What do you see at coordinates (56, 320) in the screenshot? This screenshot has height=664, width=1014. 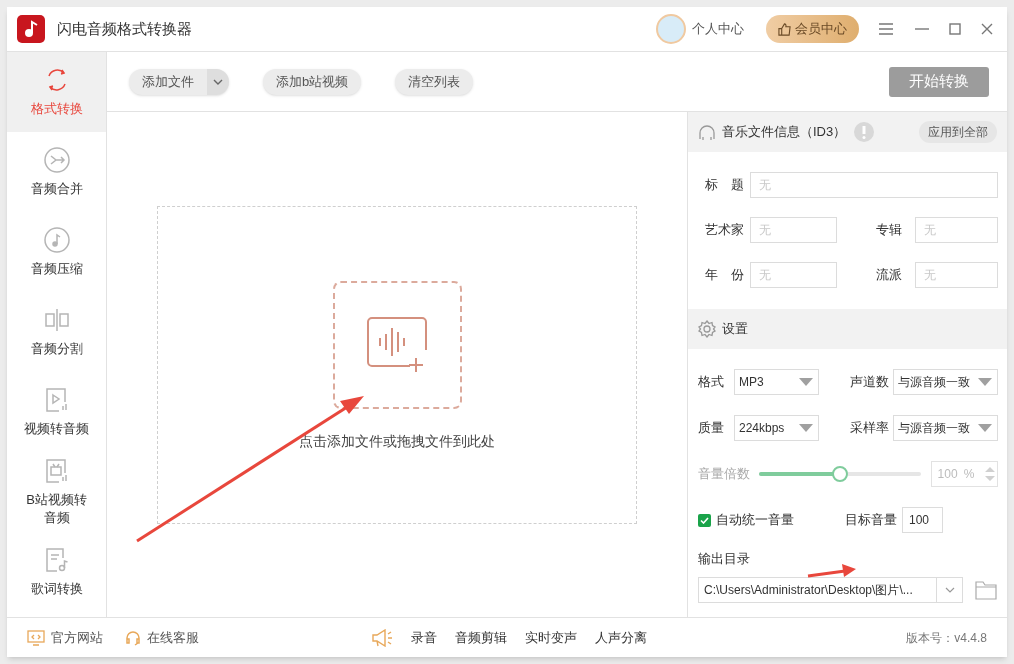 I see `split-icon` at bounding box center [56, 320].